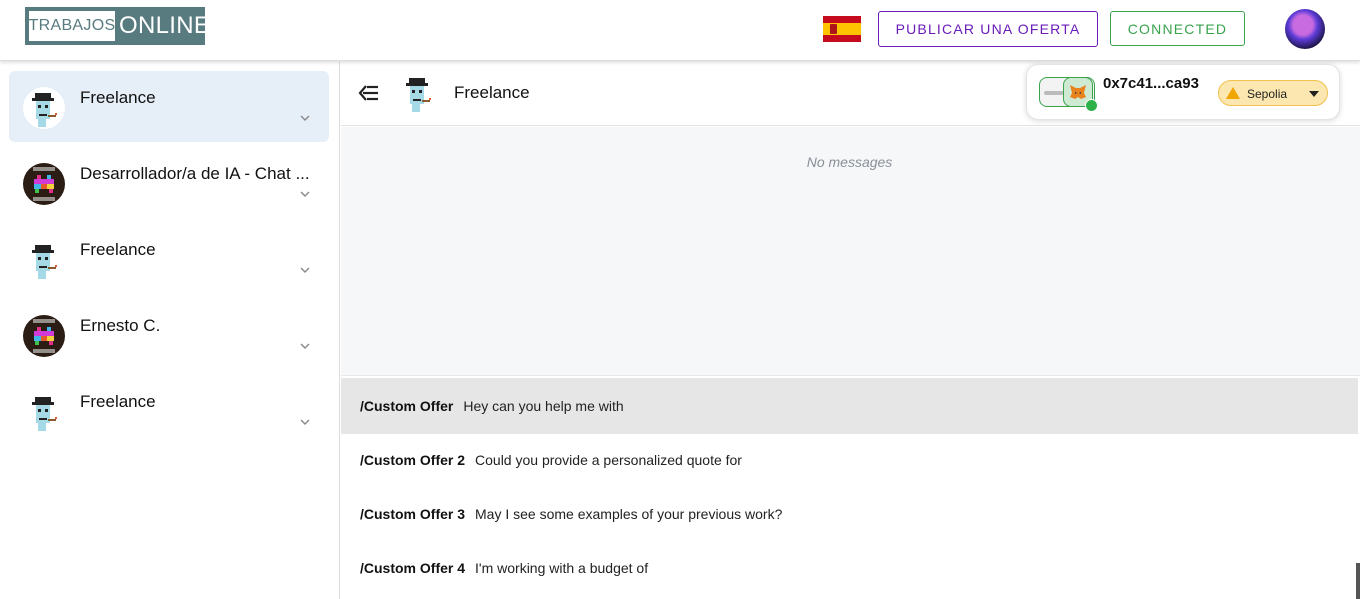 This screenshot has height=599, width=1360. I want to click on logo-text-left: TRABAJOS, so click(72, 26).